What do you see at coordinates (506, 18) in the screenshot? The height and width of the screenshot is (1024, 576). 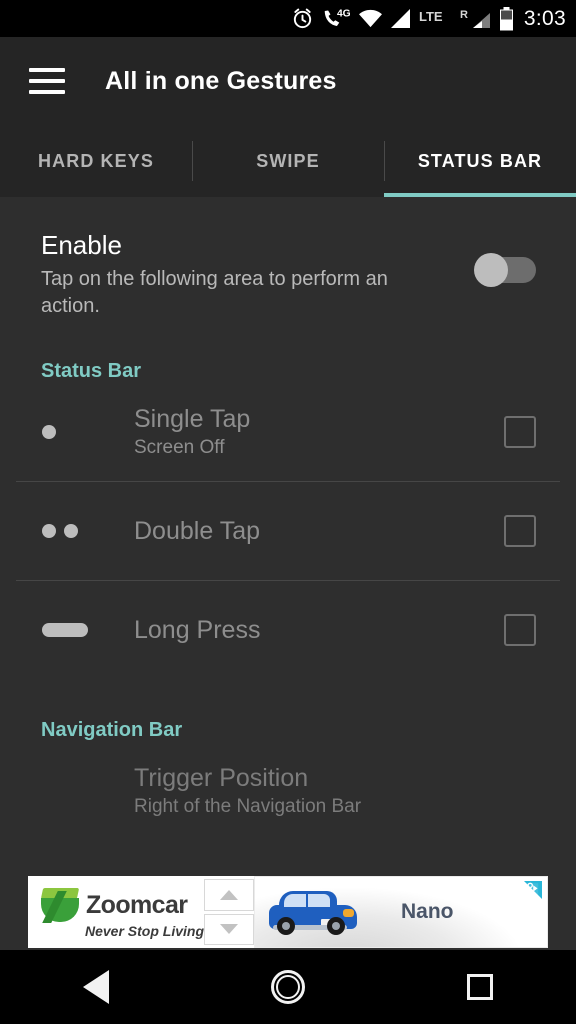 I see `battery-icon` at bounding box center [506, 18].